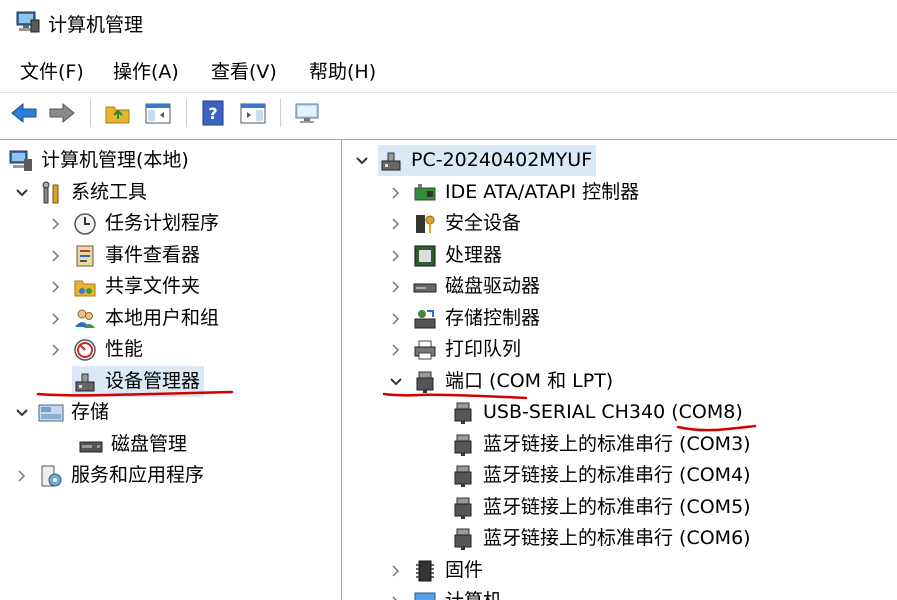  Describe the element at coordinates (85, 256) in the screenshot. I see `event-viewer-icon` at that location.